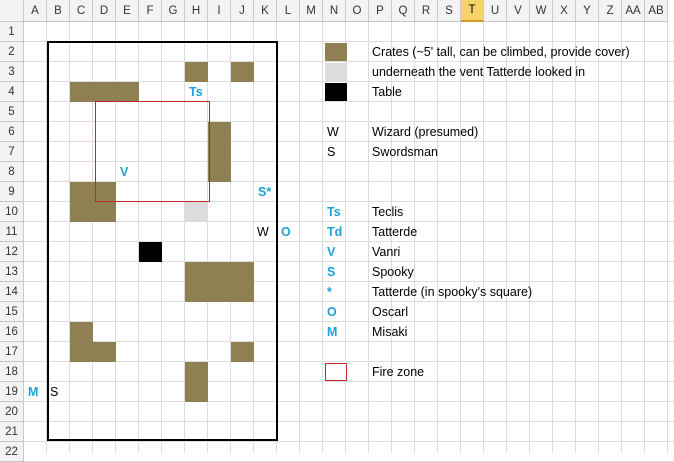 The image size is (674, 462). I want to click on row-header-21: 21, so click(12, 432).